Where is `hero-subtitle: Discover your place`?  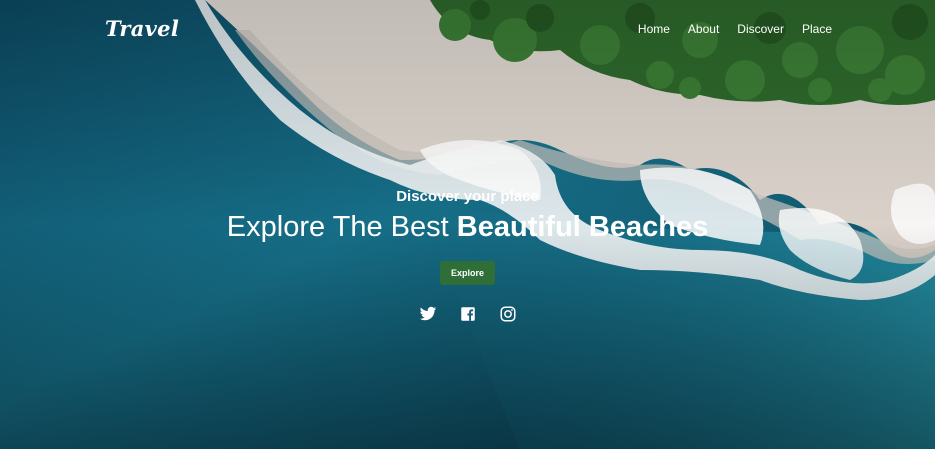 hero-subtitle: Discover your place is located at coordinates (467, 196).